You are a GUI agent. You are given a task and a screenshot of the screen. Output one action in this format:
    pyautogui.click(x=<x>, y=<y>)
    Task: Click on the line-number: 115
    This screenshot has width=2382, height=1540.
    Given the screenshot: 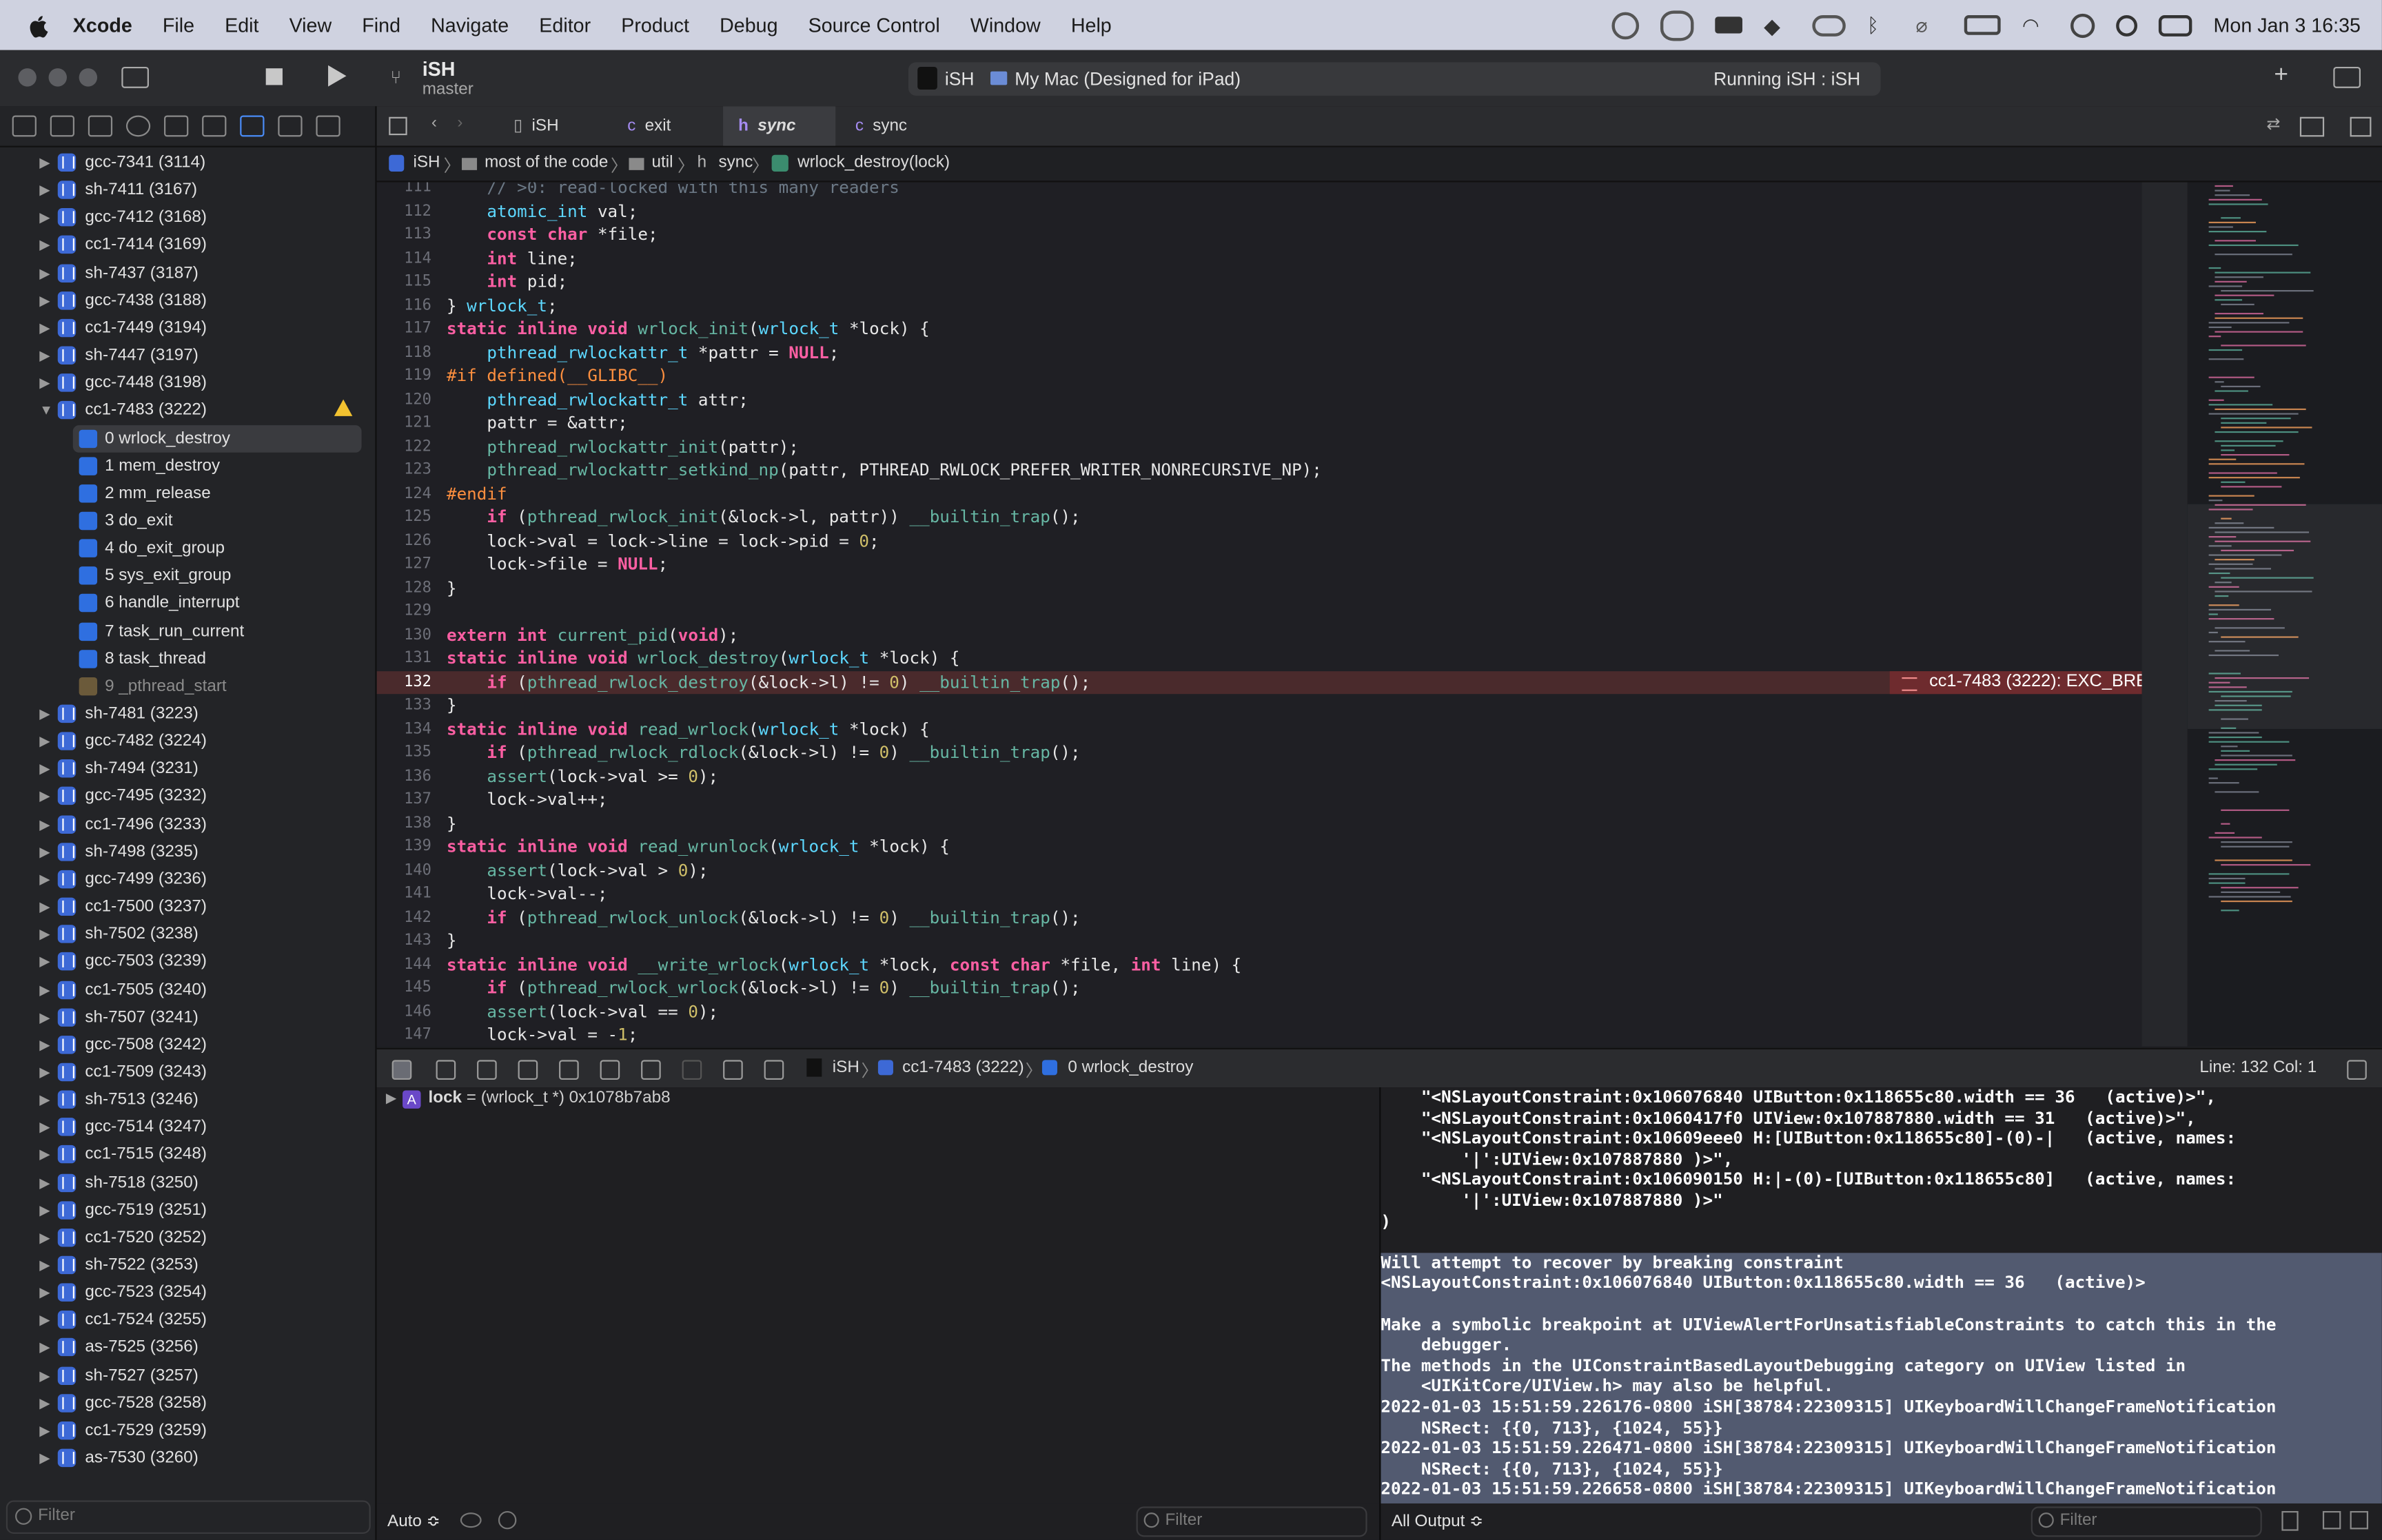 What is the action you would take?
    pyautogui.click(x=404, y=282)
    